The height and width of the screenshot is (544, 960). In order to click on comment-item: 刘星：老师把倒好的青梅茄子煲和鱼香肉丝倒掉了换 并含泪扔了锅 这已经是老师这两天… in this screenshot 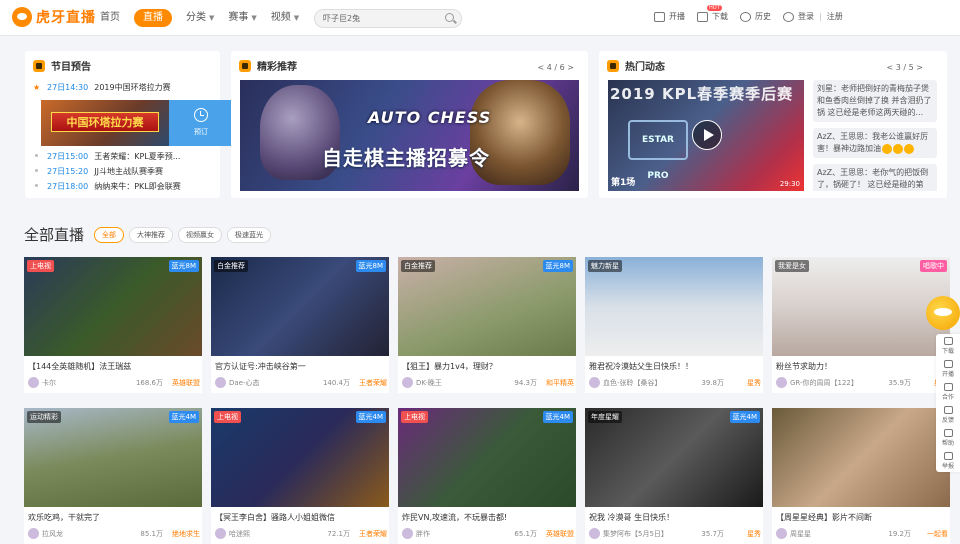, I will do `click(875, 101)`.